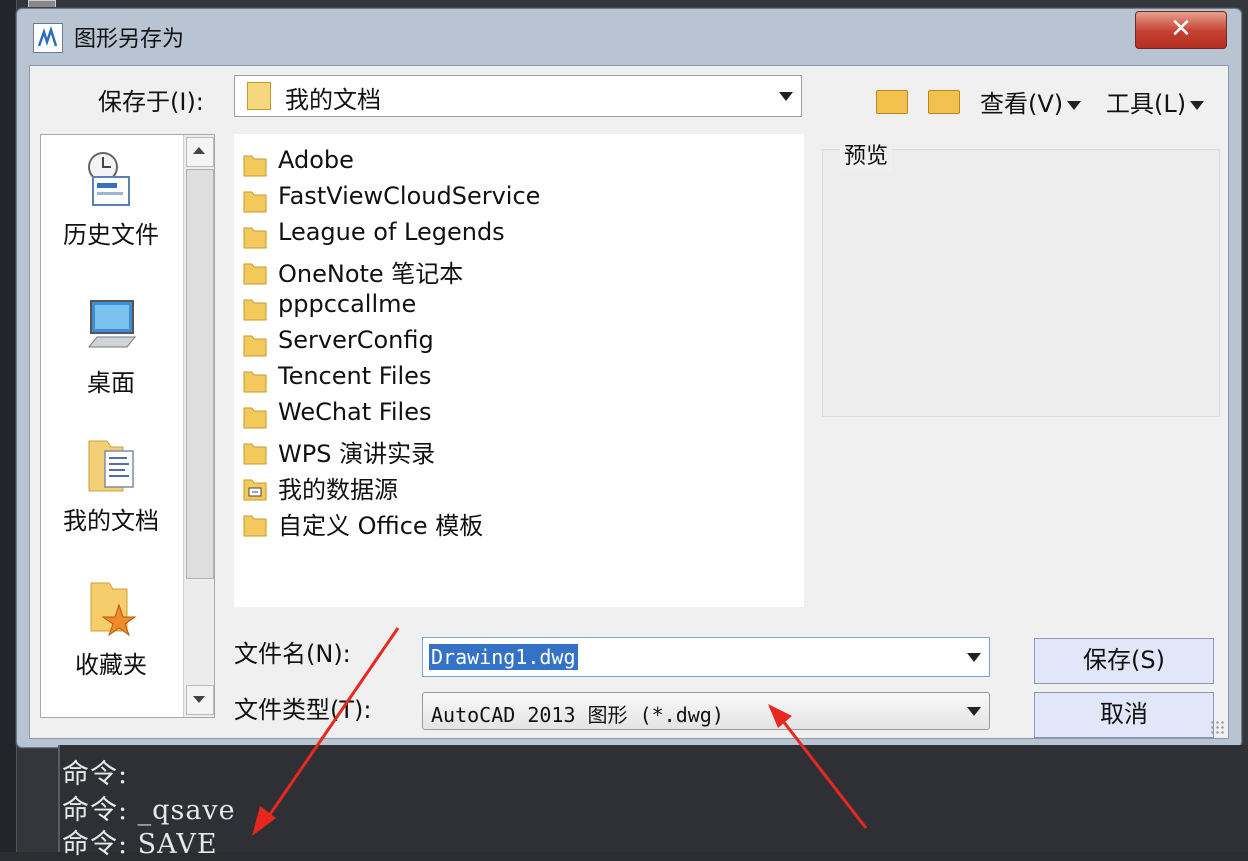  What do you see at coordinates (111, 521) in the screenshot?
I see `place-my-documents-label: 我的文档` at bounding box center [111, 521].